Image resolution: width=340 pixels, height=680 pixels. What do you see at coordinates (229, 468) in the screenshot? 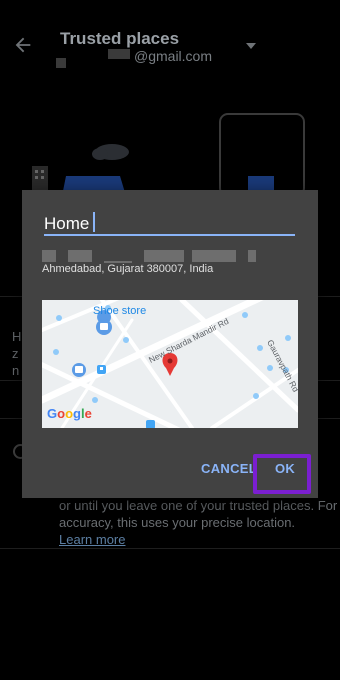
I see `cancel-button: CANCEL` at bounding box center [229, 468].